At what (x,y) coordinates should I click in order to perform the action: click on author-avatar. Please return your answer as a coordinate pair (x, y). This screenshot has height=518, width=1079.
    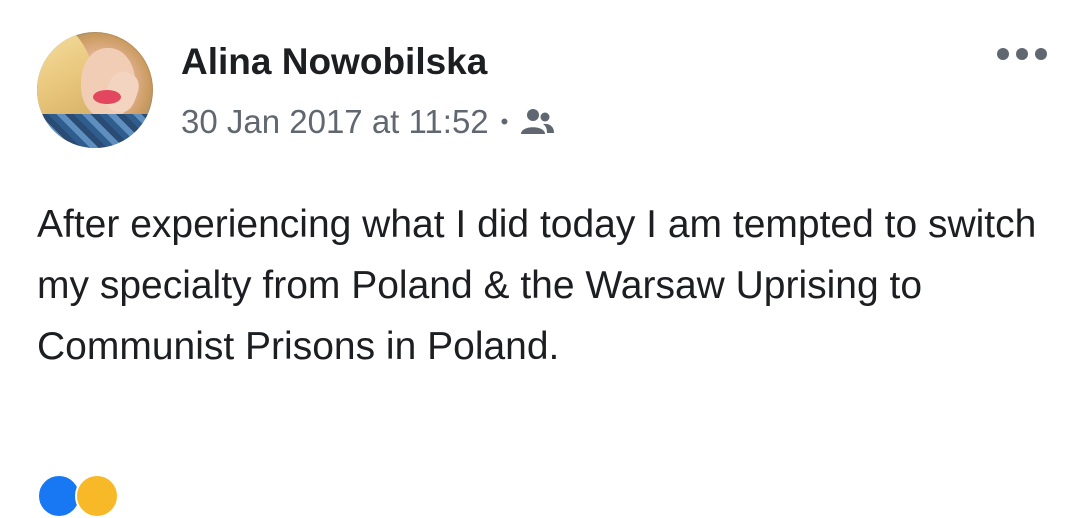
    Looking at the image, I should click on (95, 90).